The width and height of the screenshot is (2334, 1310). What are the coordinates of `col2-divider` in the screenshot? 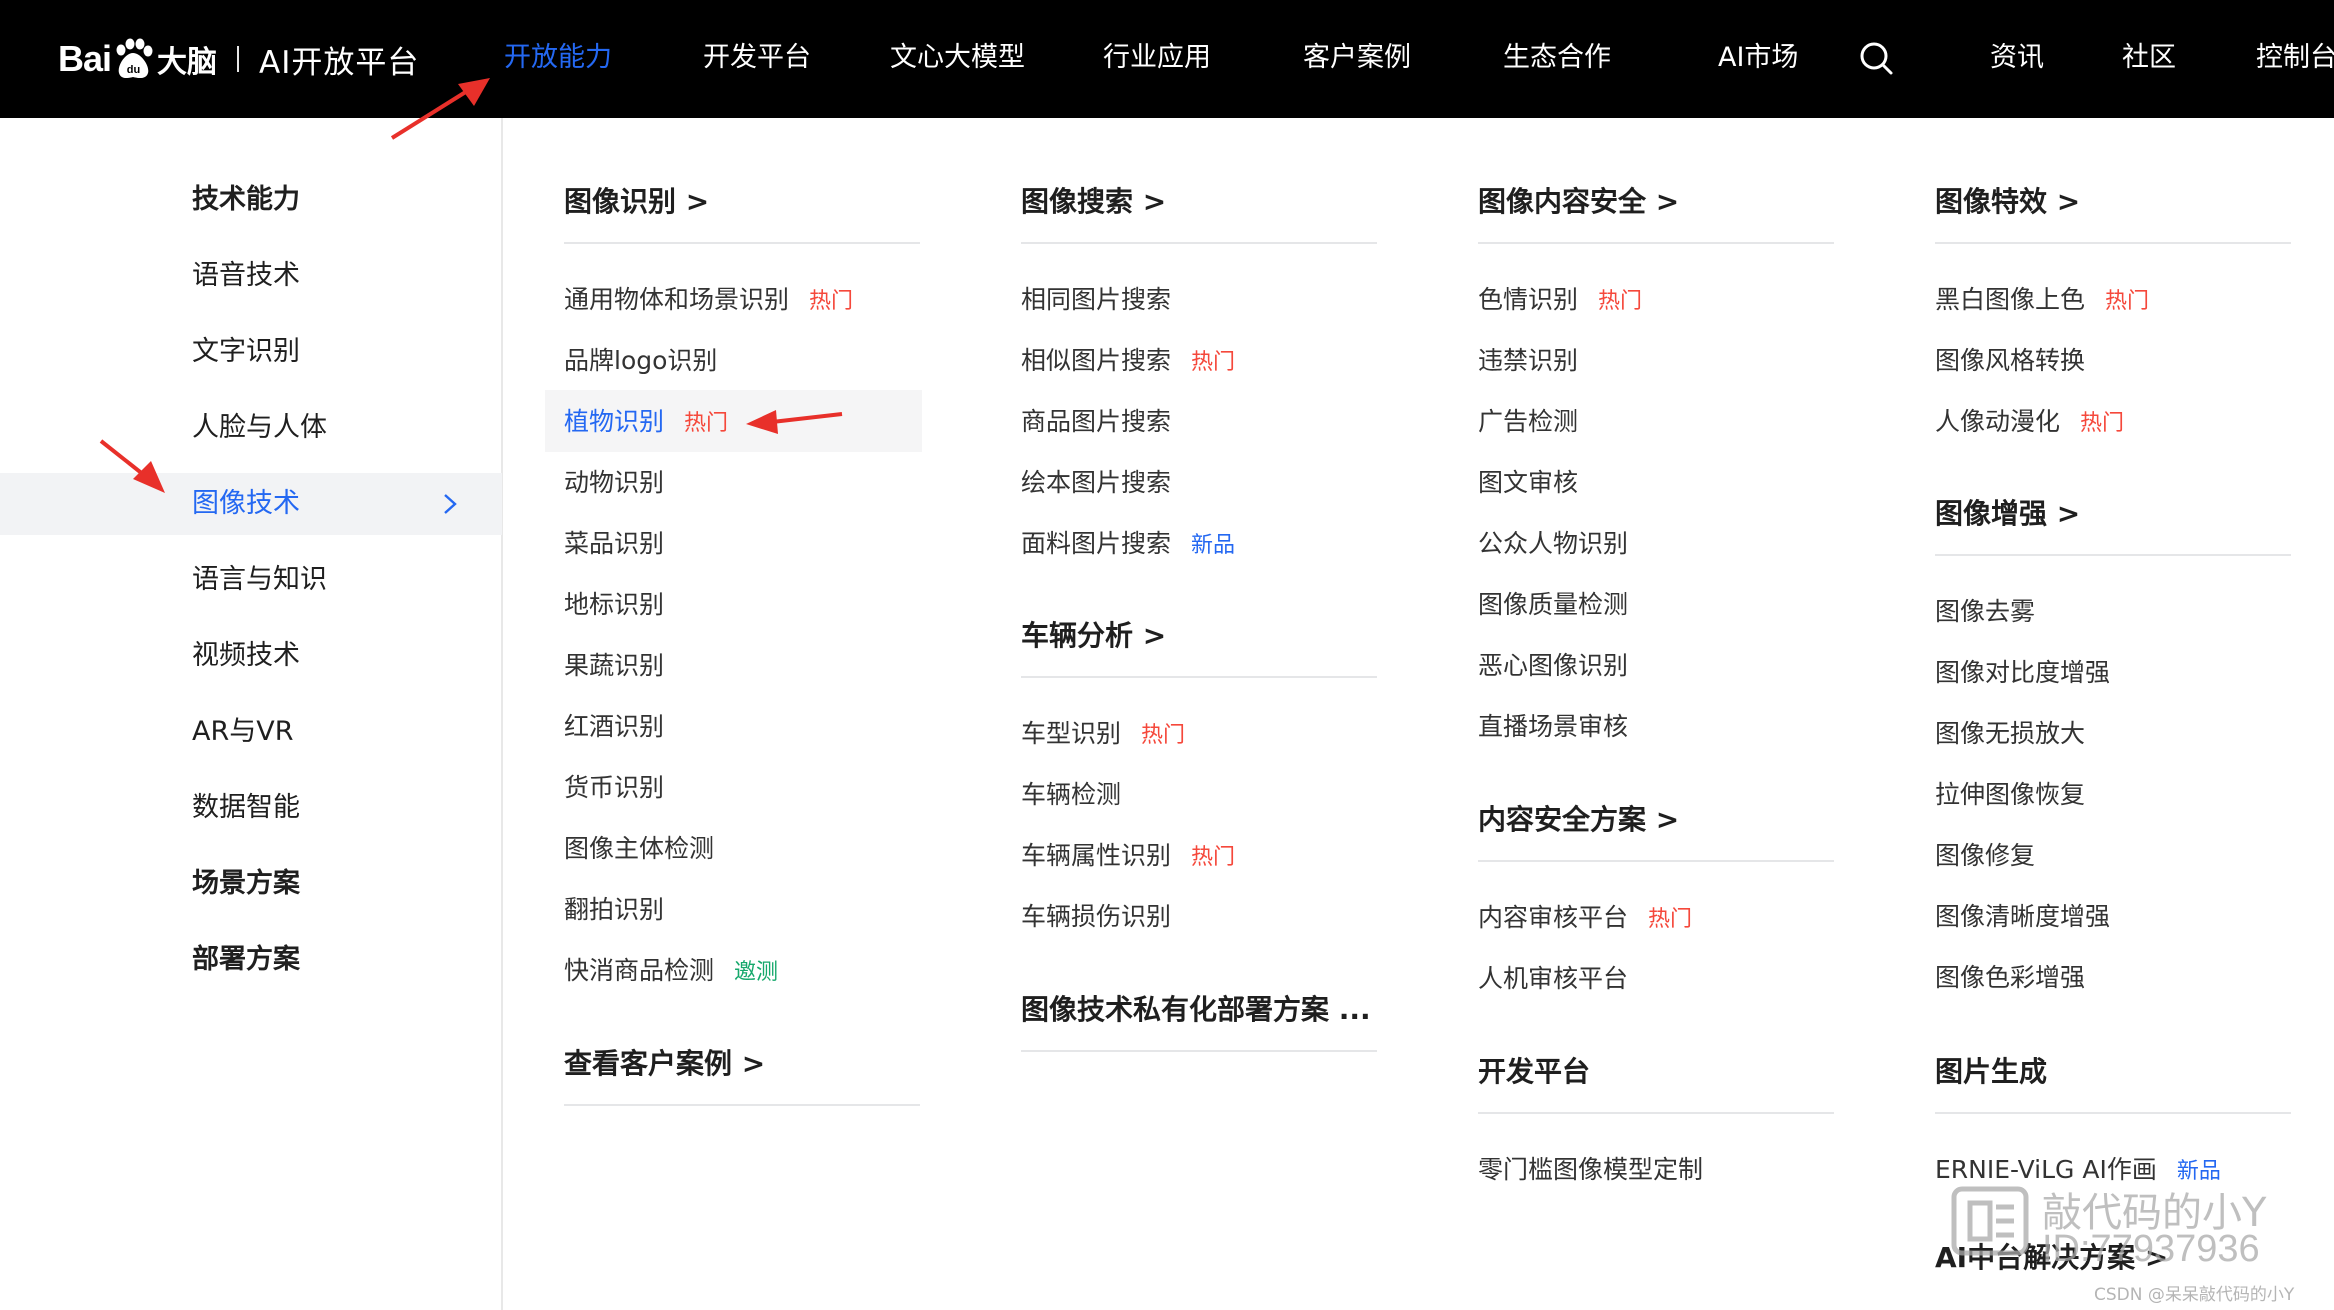 It's located at (1199, 243).